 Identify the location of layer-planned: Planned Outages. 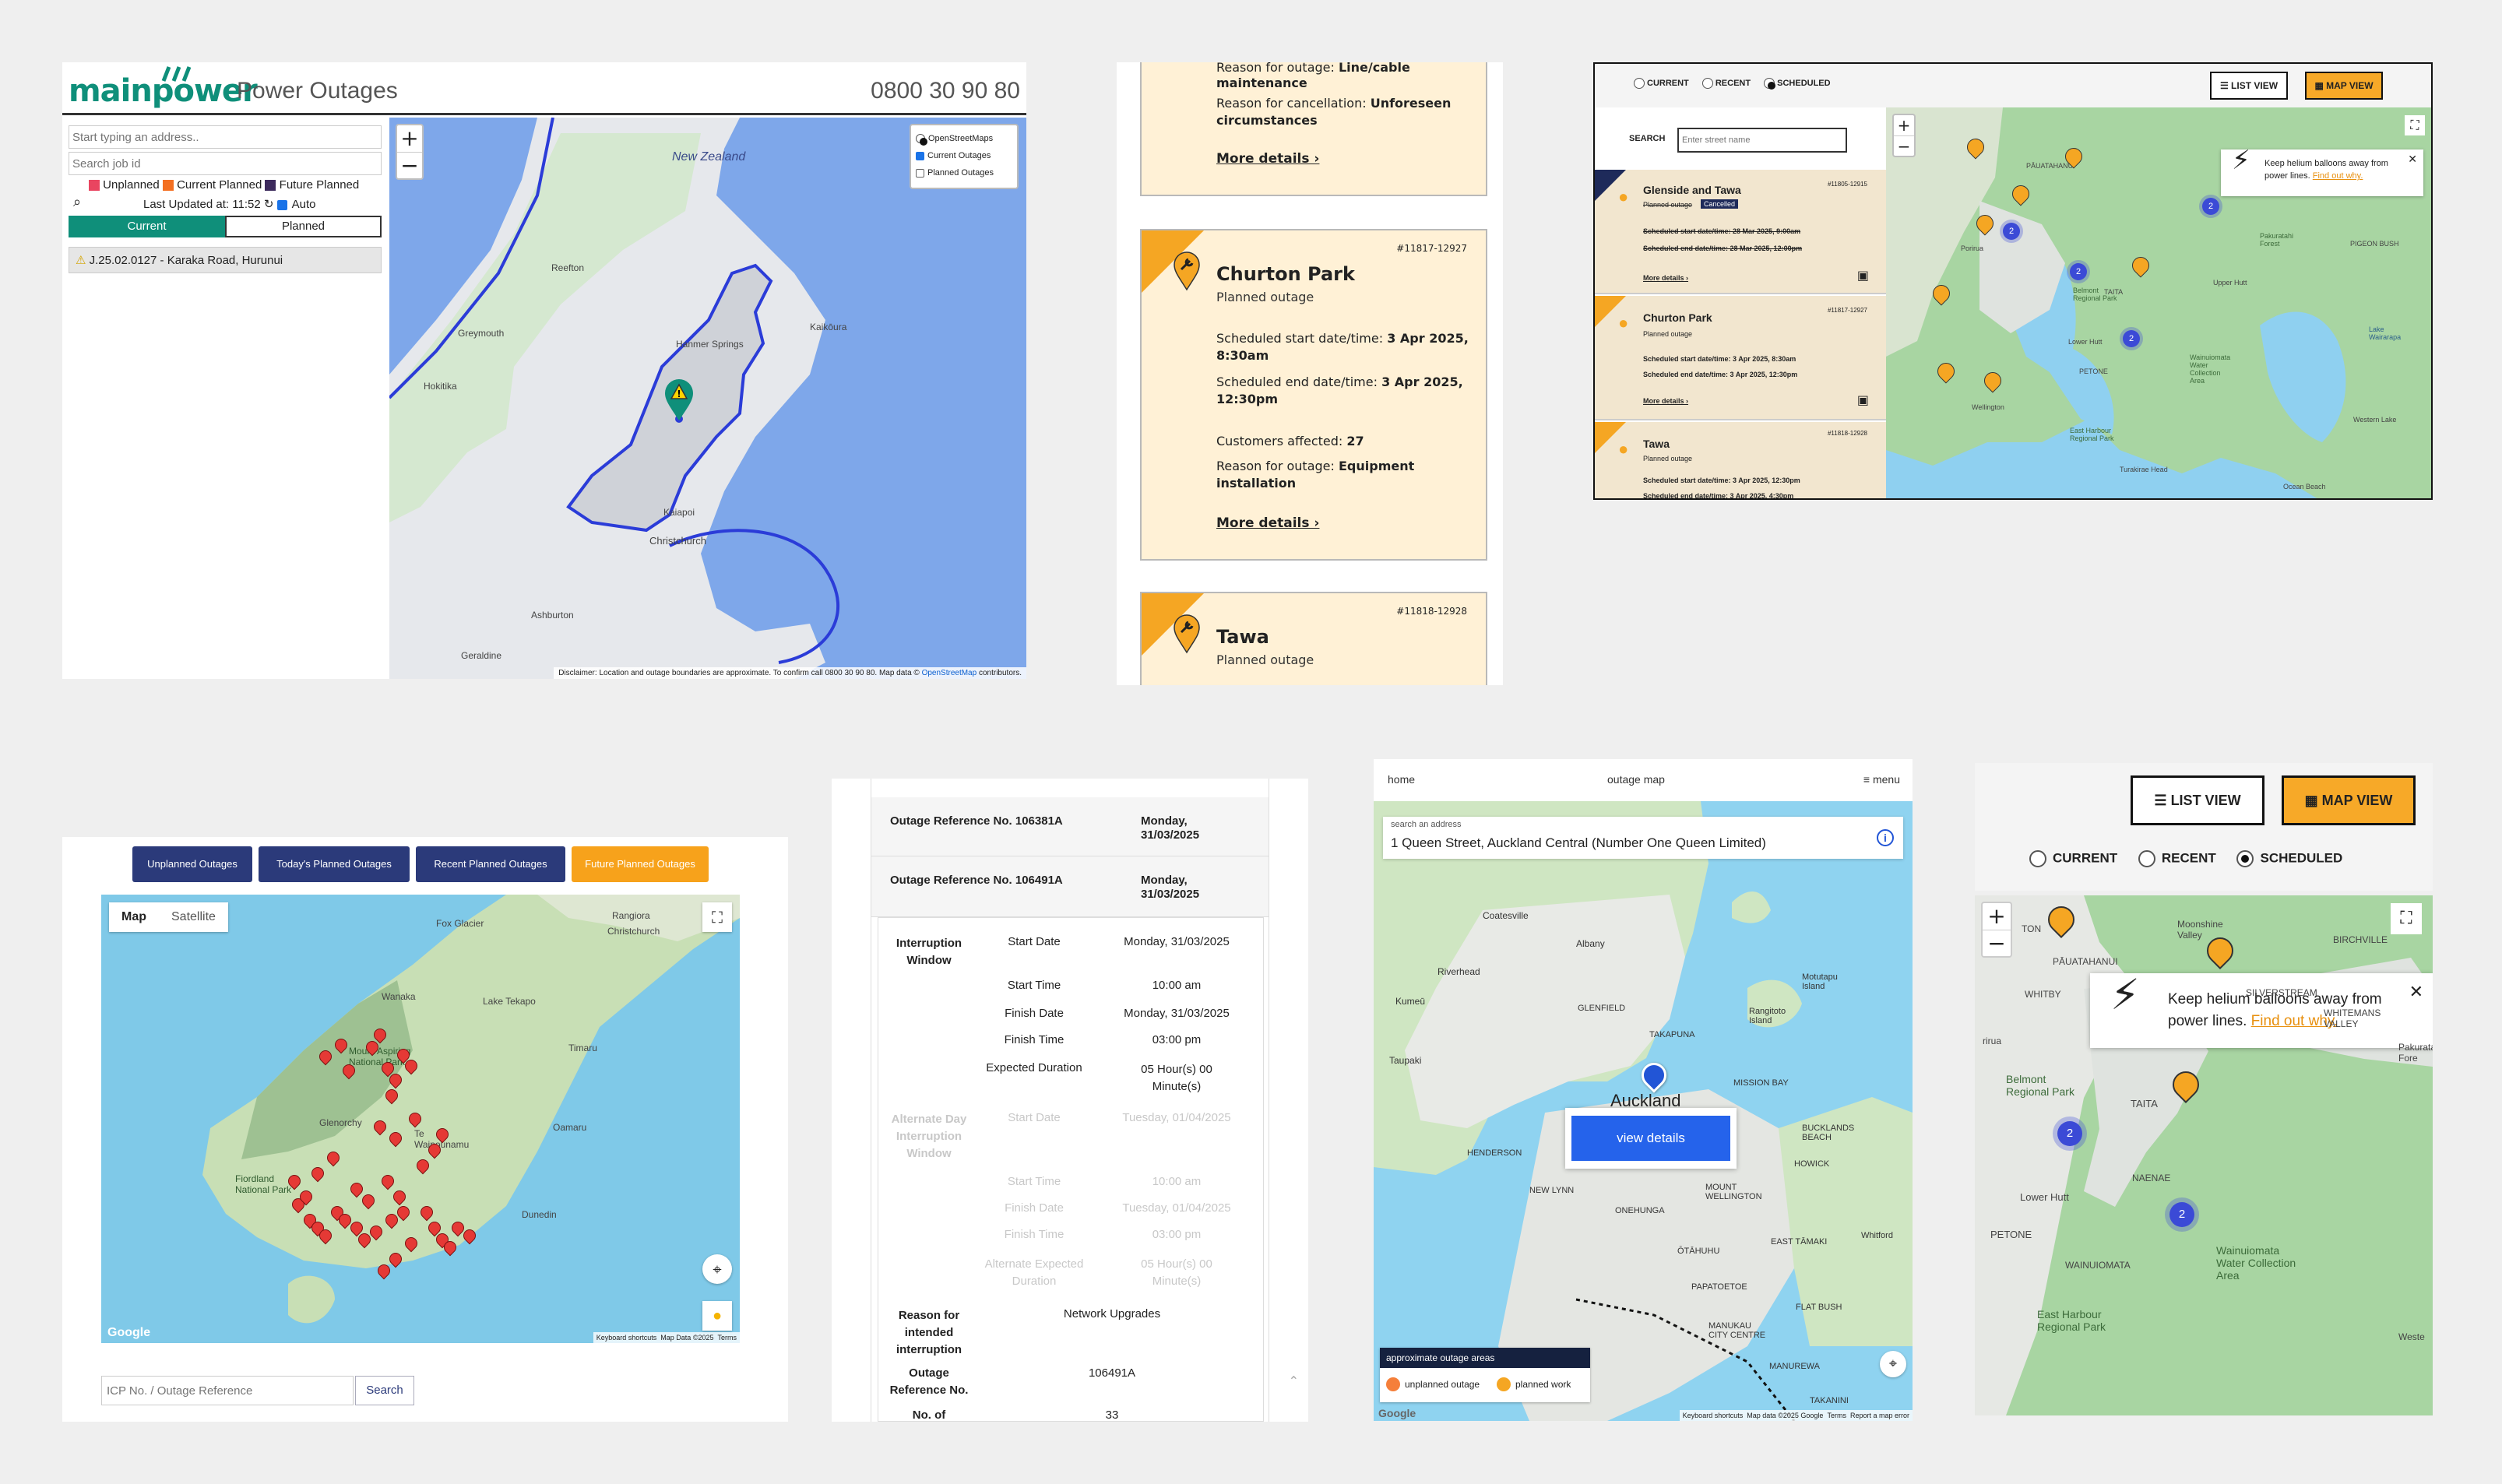
(964, 172).